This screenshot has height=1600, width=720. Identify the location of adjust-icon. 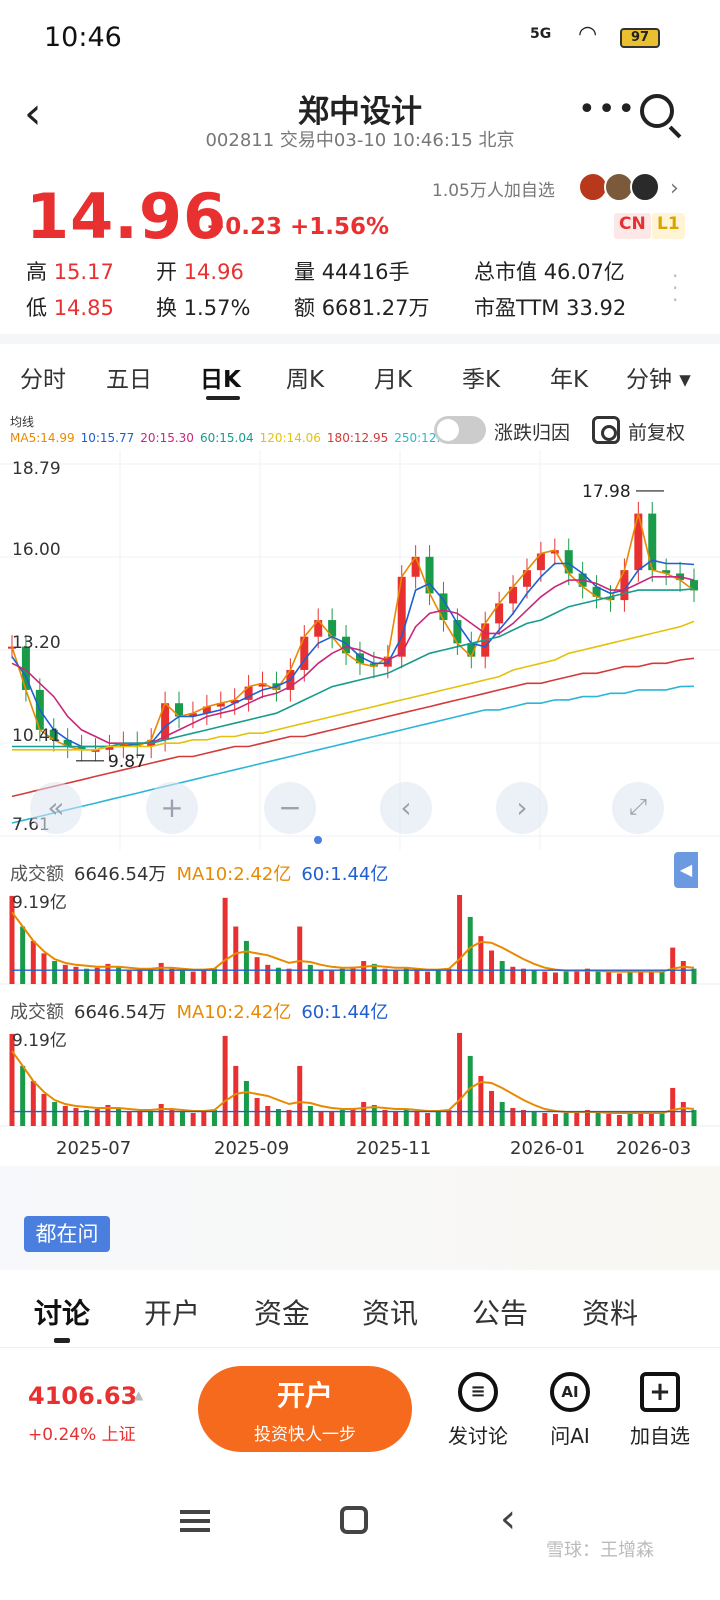
(606, 430).